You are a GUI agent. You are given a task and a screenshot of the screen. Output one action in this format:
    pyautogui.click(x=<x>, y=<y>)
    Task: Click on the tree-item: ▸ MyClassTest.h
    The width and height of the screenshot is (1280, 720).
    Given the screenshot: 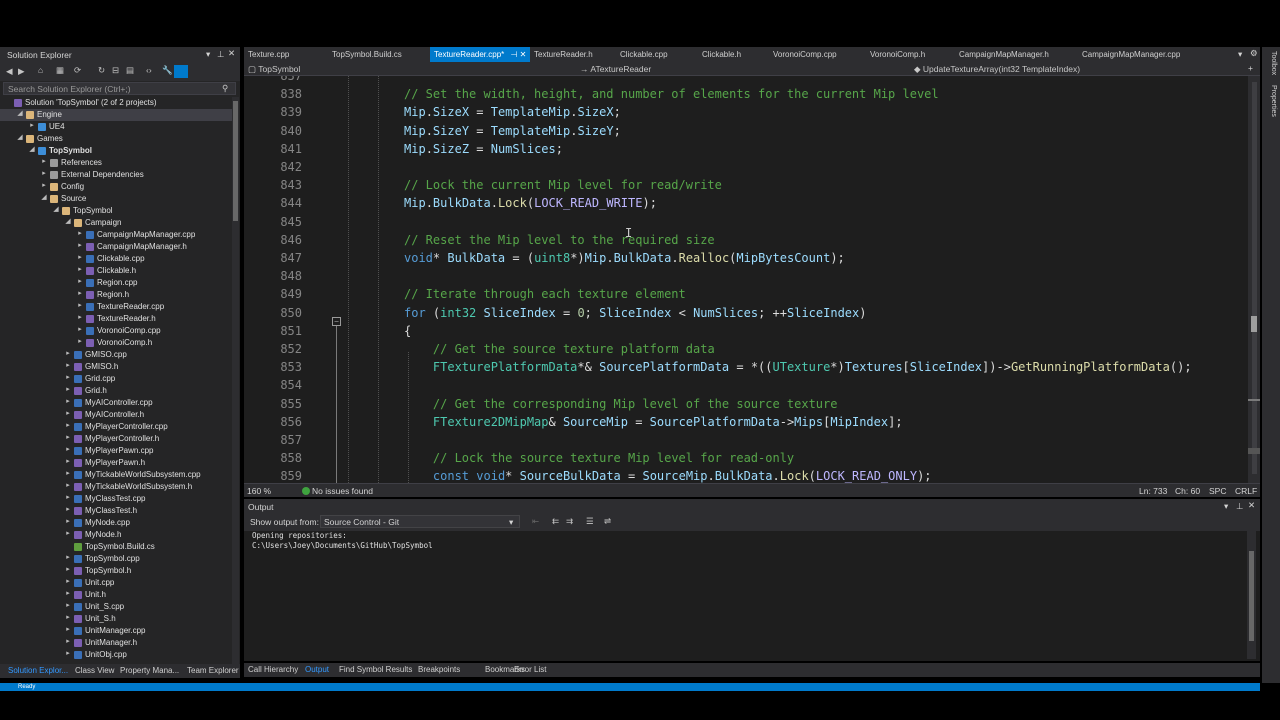 What is the action you would take?
    pyautogui.click(x=116, y=511)
    